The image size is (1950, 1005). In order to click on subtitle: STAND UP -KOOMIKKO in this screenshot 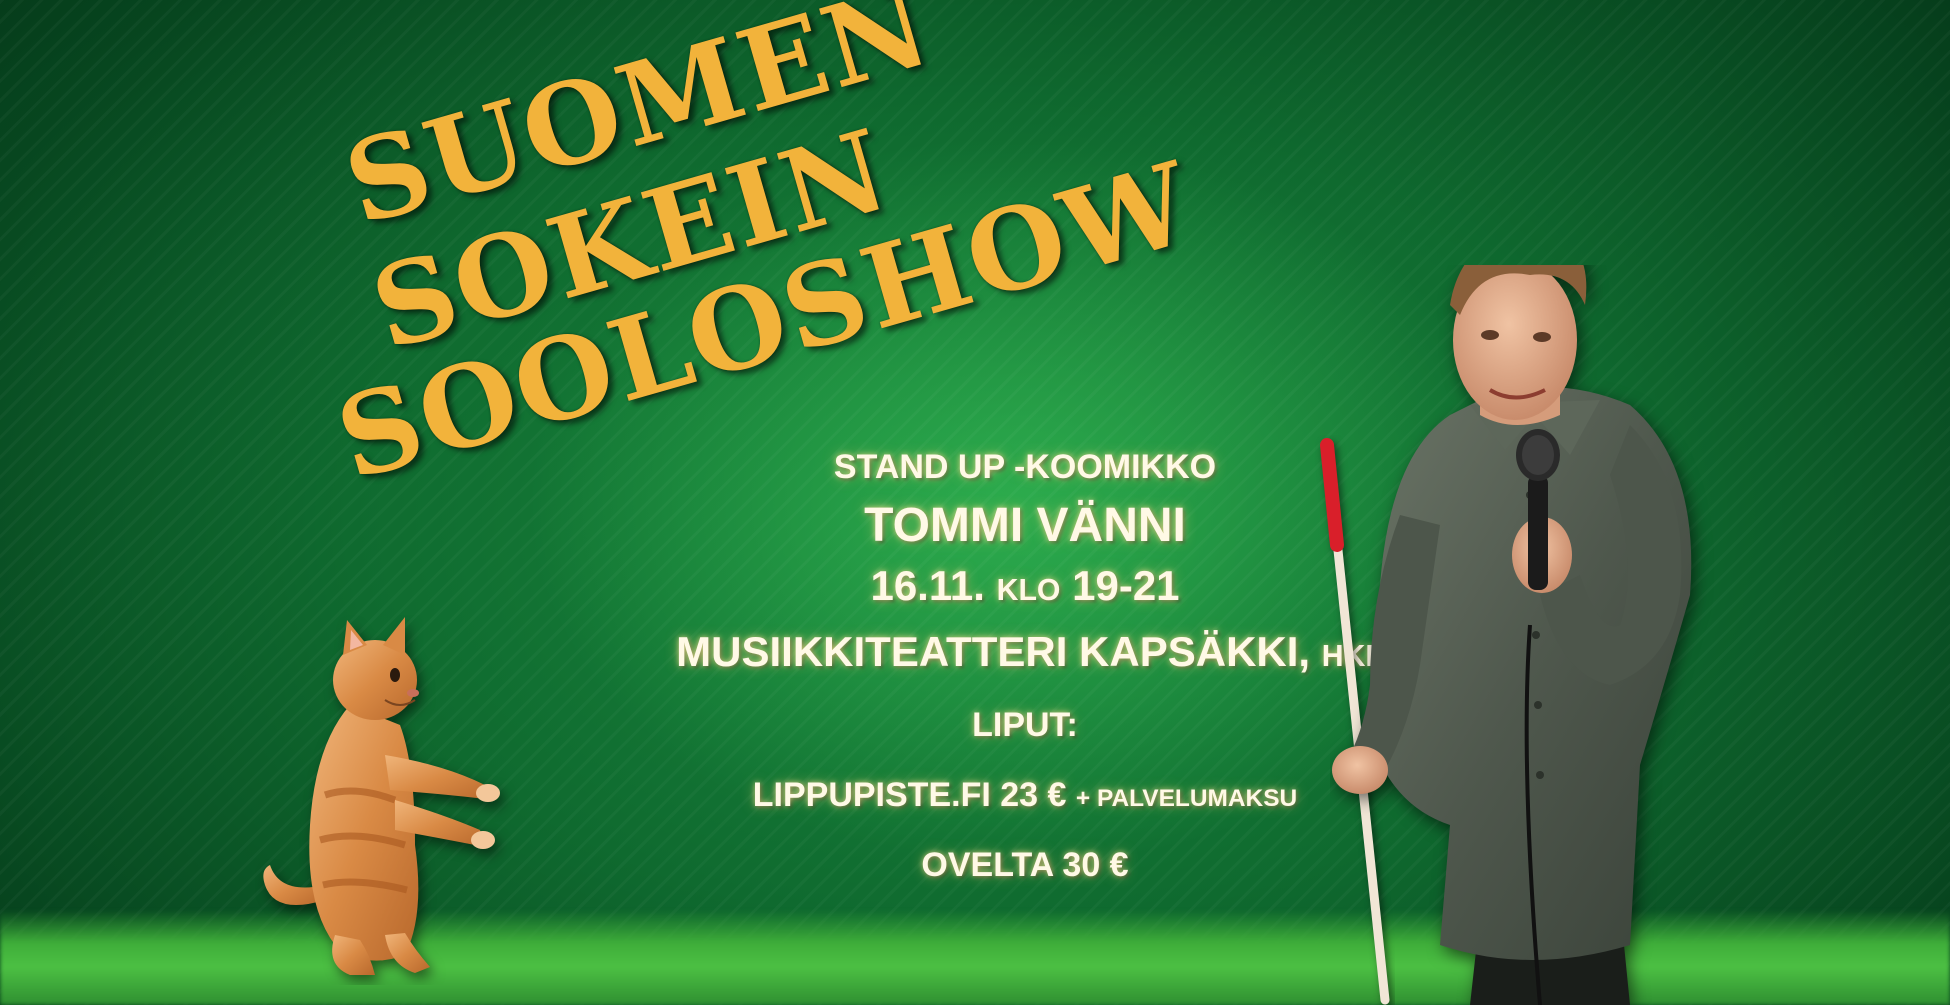, I will do `click(1025, 467)`.